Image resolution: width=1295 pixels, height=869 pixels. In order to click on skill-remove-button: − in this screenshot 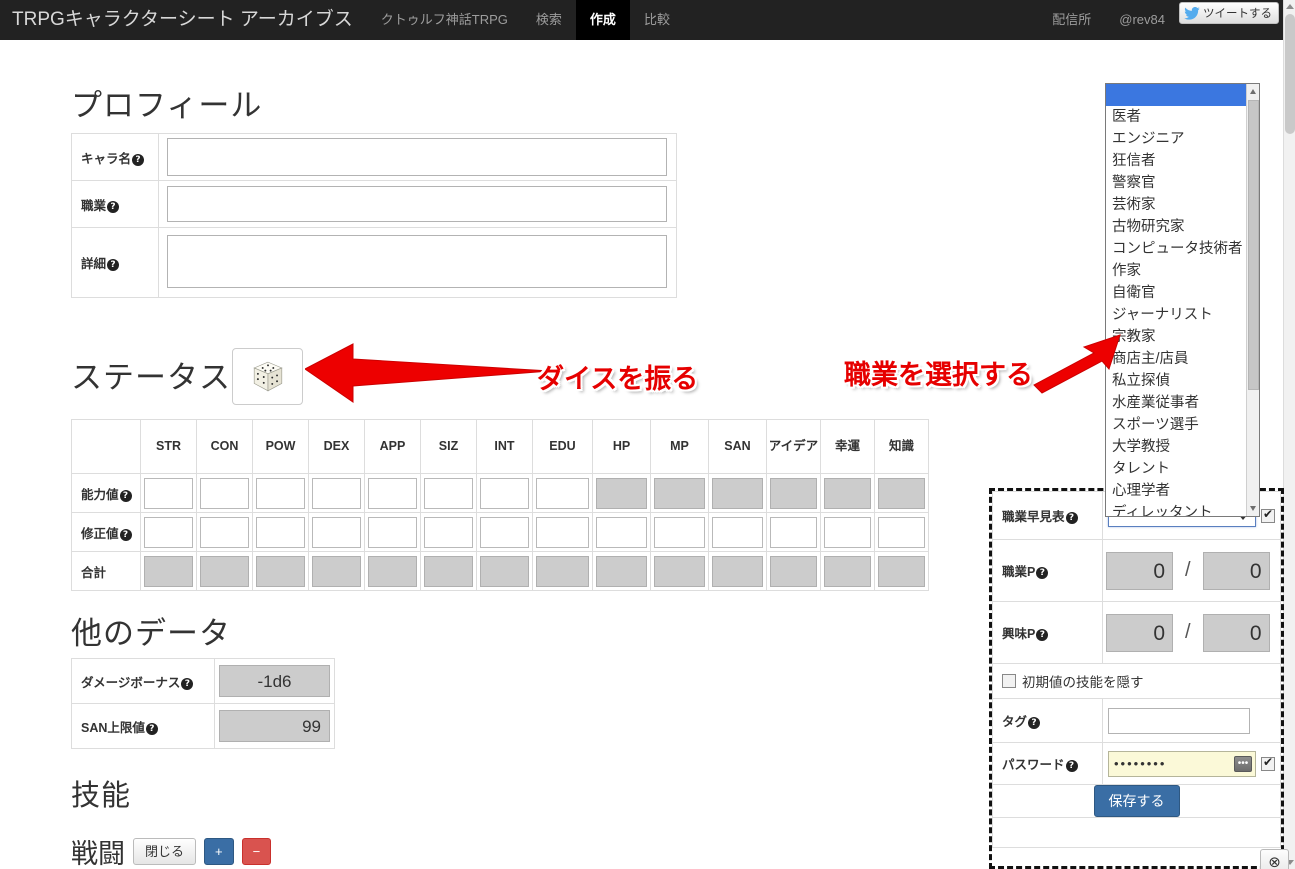, I will do `click(256, 851)`.